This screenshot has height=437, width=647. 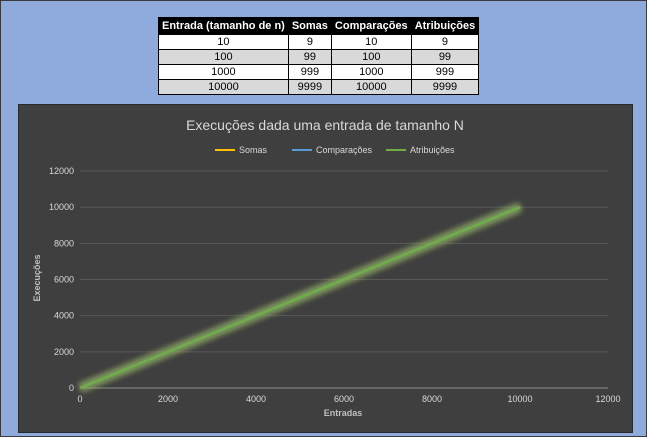 I want to click on y-tick-label: 4000, so click(x=64, y=316).